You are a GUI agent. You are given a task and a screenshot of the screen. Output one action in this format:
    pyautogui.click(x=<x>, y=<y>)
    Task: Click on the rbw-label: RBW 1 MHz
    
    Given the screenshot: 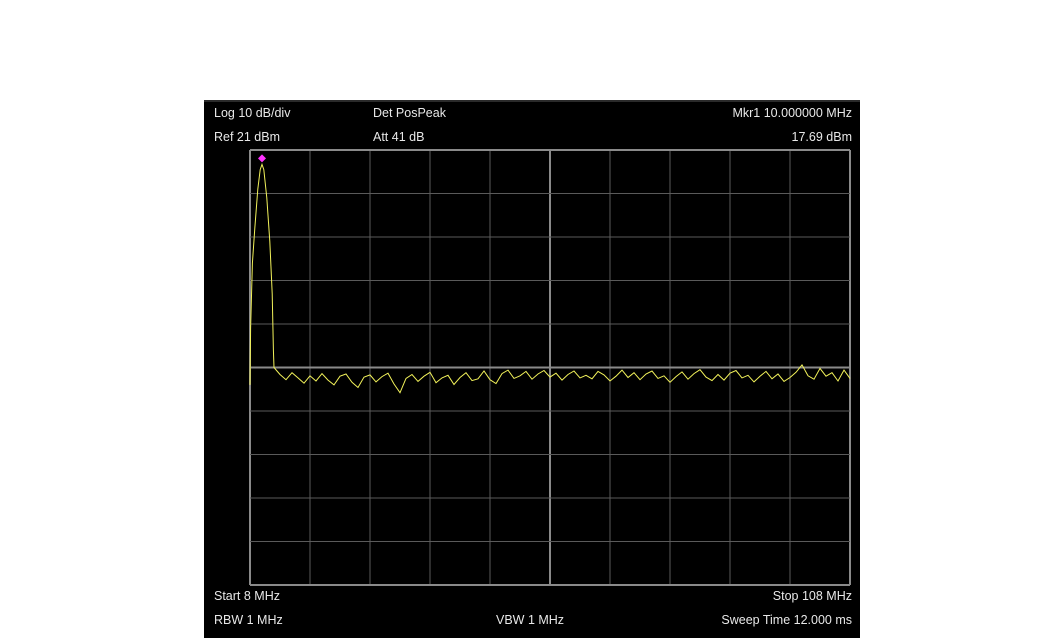 What is the action you would take?
    pyautogui.click(x=248, y=620)
    